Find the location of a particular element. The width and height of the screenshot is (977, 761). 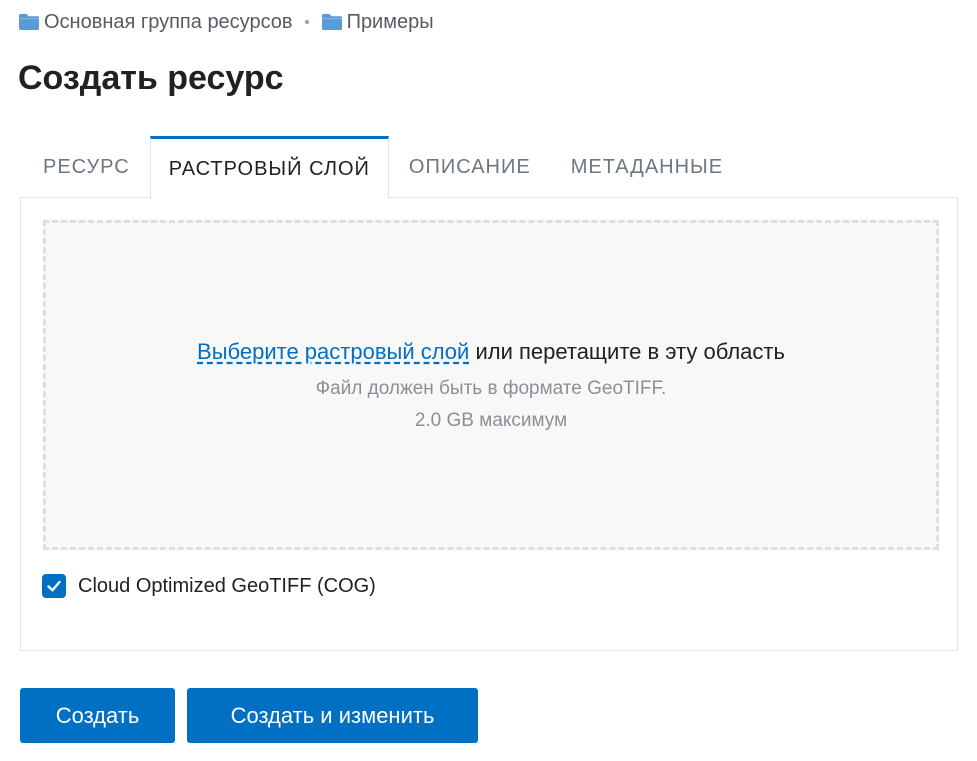

checkmark-icon is located at coordinates (54, 586).